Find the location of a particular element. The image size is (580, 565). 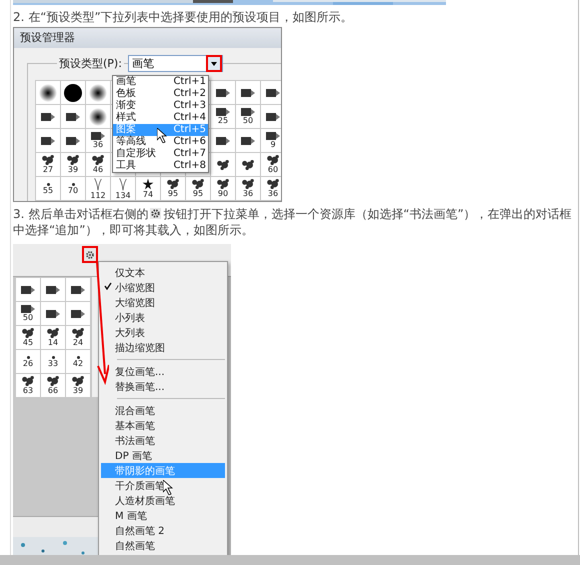

brush-size: 9 is located at coordinates (273, 144).